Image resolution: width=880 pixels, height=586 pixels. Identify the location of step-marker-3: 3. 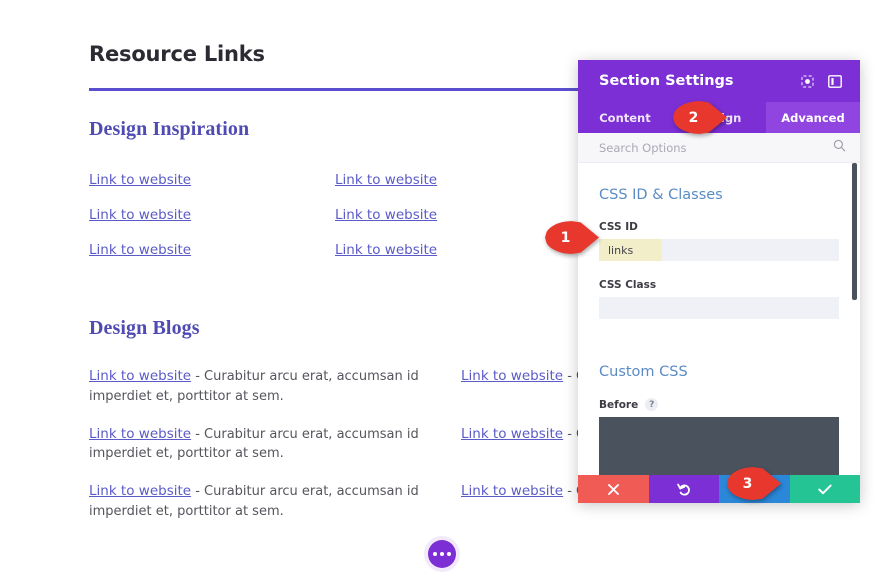
(754, 483).